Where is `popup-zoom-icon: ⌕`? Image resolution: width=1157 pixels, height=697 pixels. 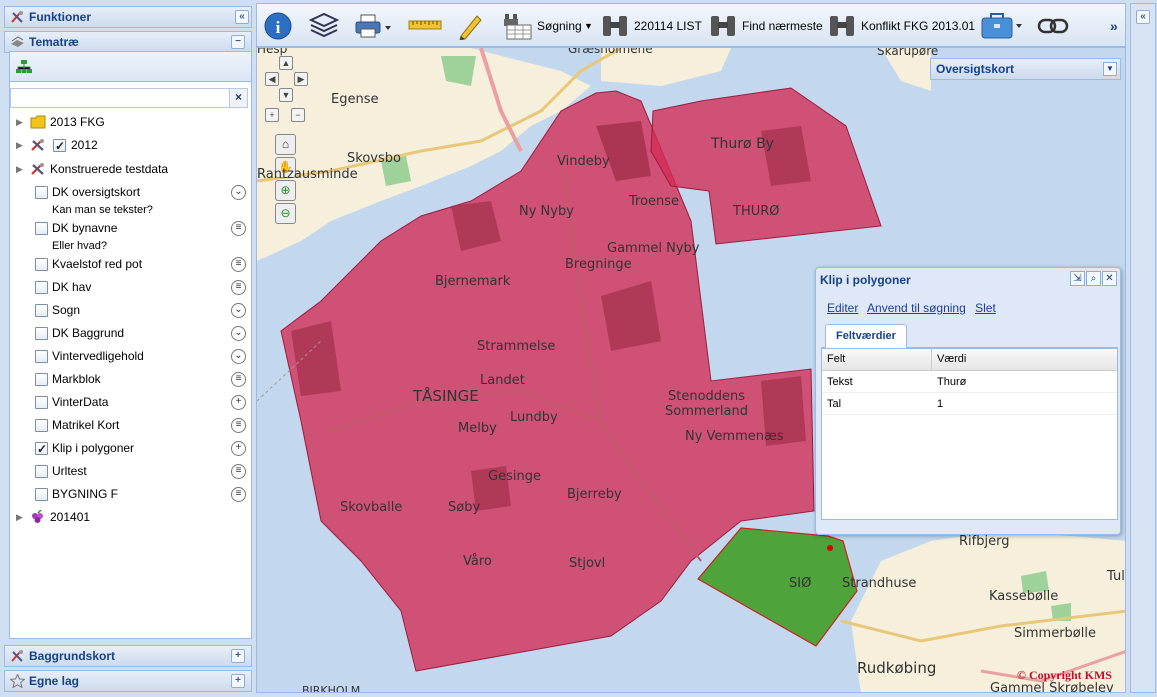
popup-zoom-icon: ⌕ is located at coordinates (1093, 278).